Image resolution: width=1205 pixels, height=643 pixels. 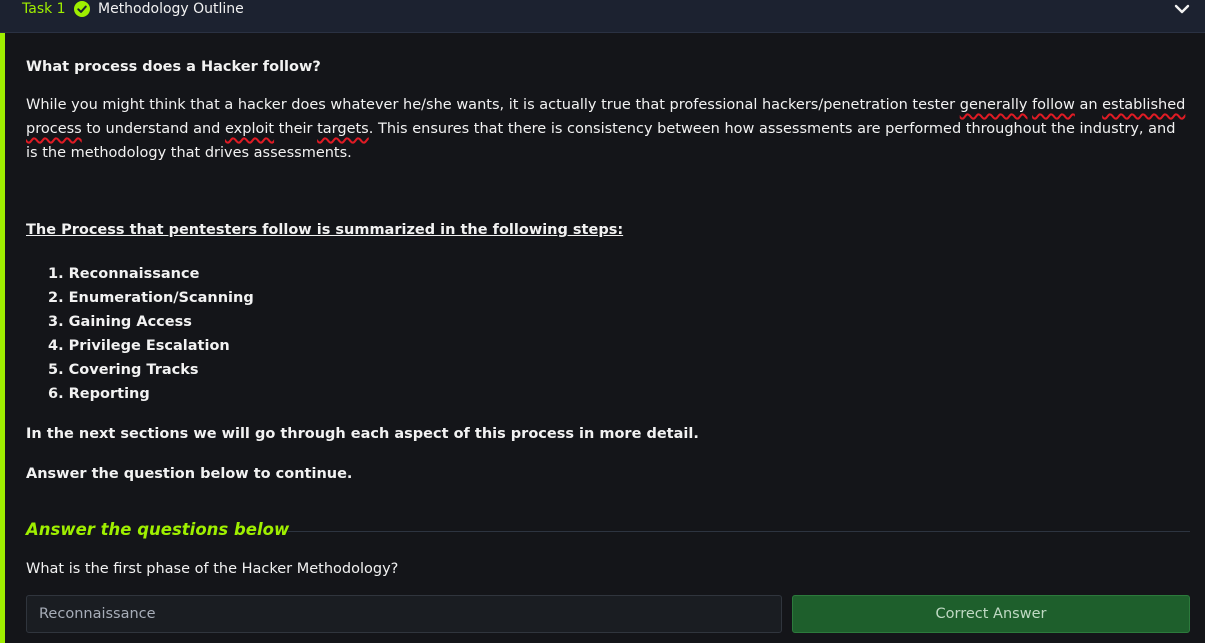 What do you see at coordinates (54, 129) in the screenshot?
I see `spellcheck-word: process` at bounding box center [54, 129].